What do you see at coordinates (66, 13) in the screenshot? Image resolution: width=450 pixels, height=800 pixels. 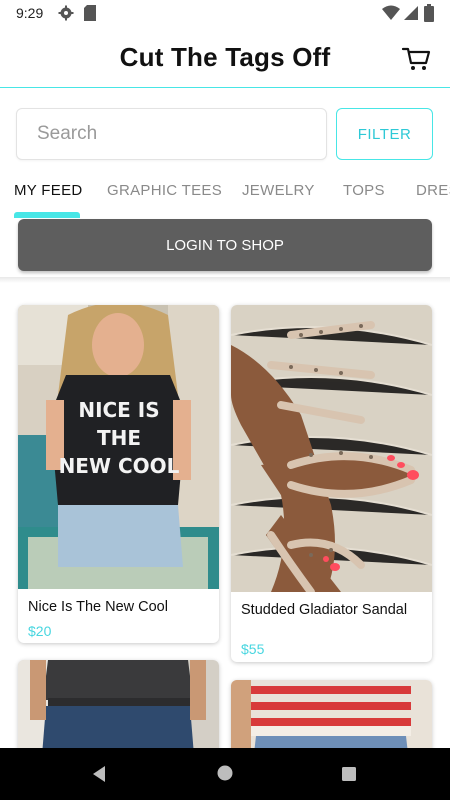 I see `gear-icon` at bounding box center [66, 13].